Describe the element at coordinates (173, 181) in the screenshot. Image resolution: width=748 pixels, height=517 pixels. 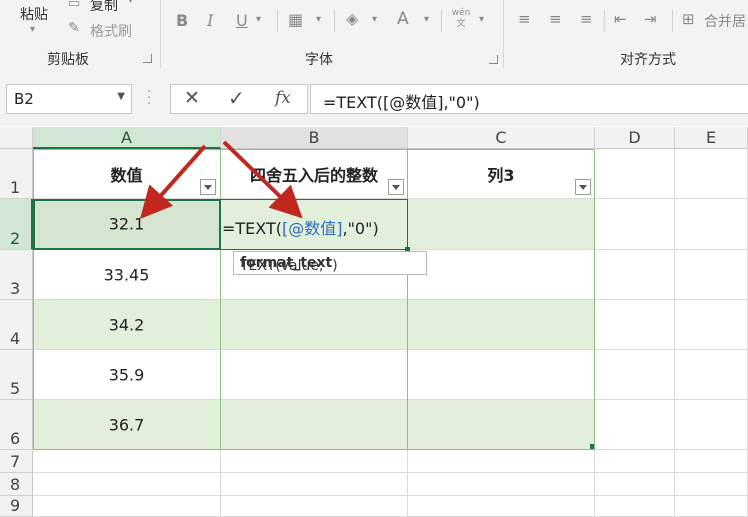
I see `arrow-to-a2` at that location.